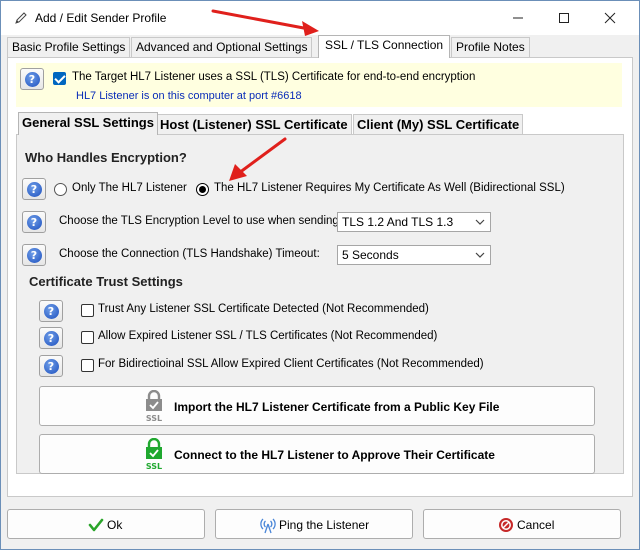  I want to click on pencil-icon, so click(21, 18).